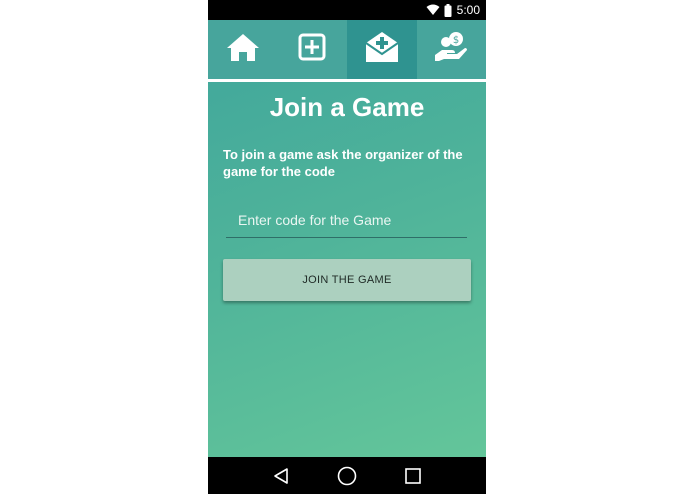 The width and height of the screenshot is (695, 494). I want to click on top-tab-bar: $, so click(347, 49).